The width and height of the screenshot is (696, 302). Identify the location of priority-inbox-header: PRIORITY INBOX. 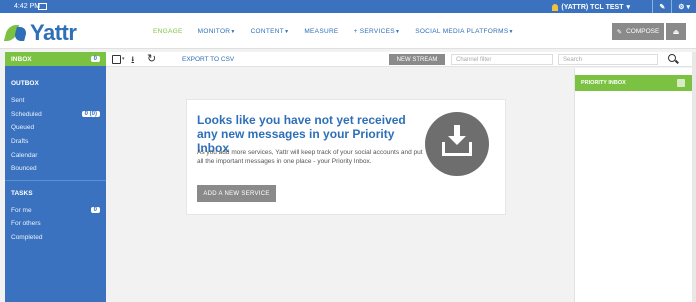
(634, 83).